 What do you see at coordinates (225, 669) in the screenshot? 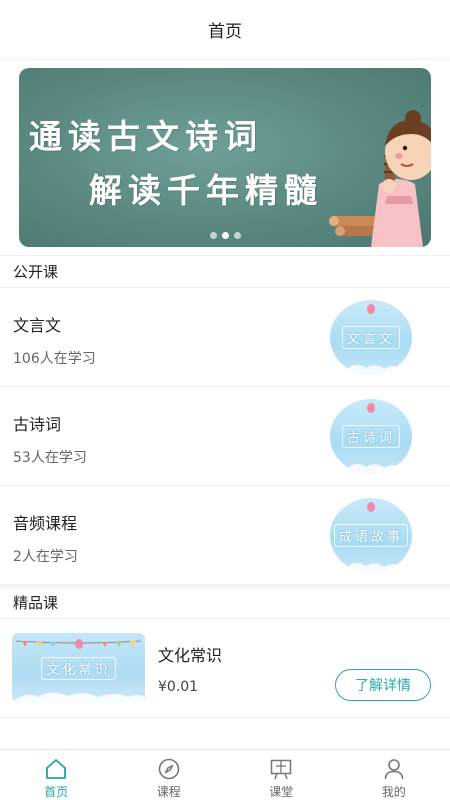
I see `premium-course-row: 文化常识 文化常识 ¥0.01 了解详情` at bounding box center [225, 669].